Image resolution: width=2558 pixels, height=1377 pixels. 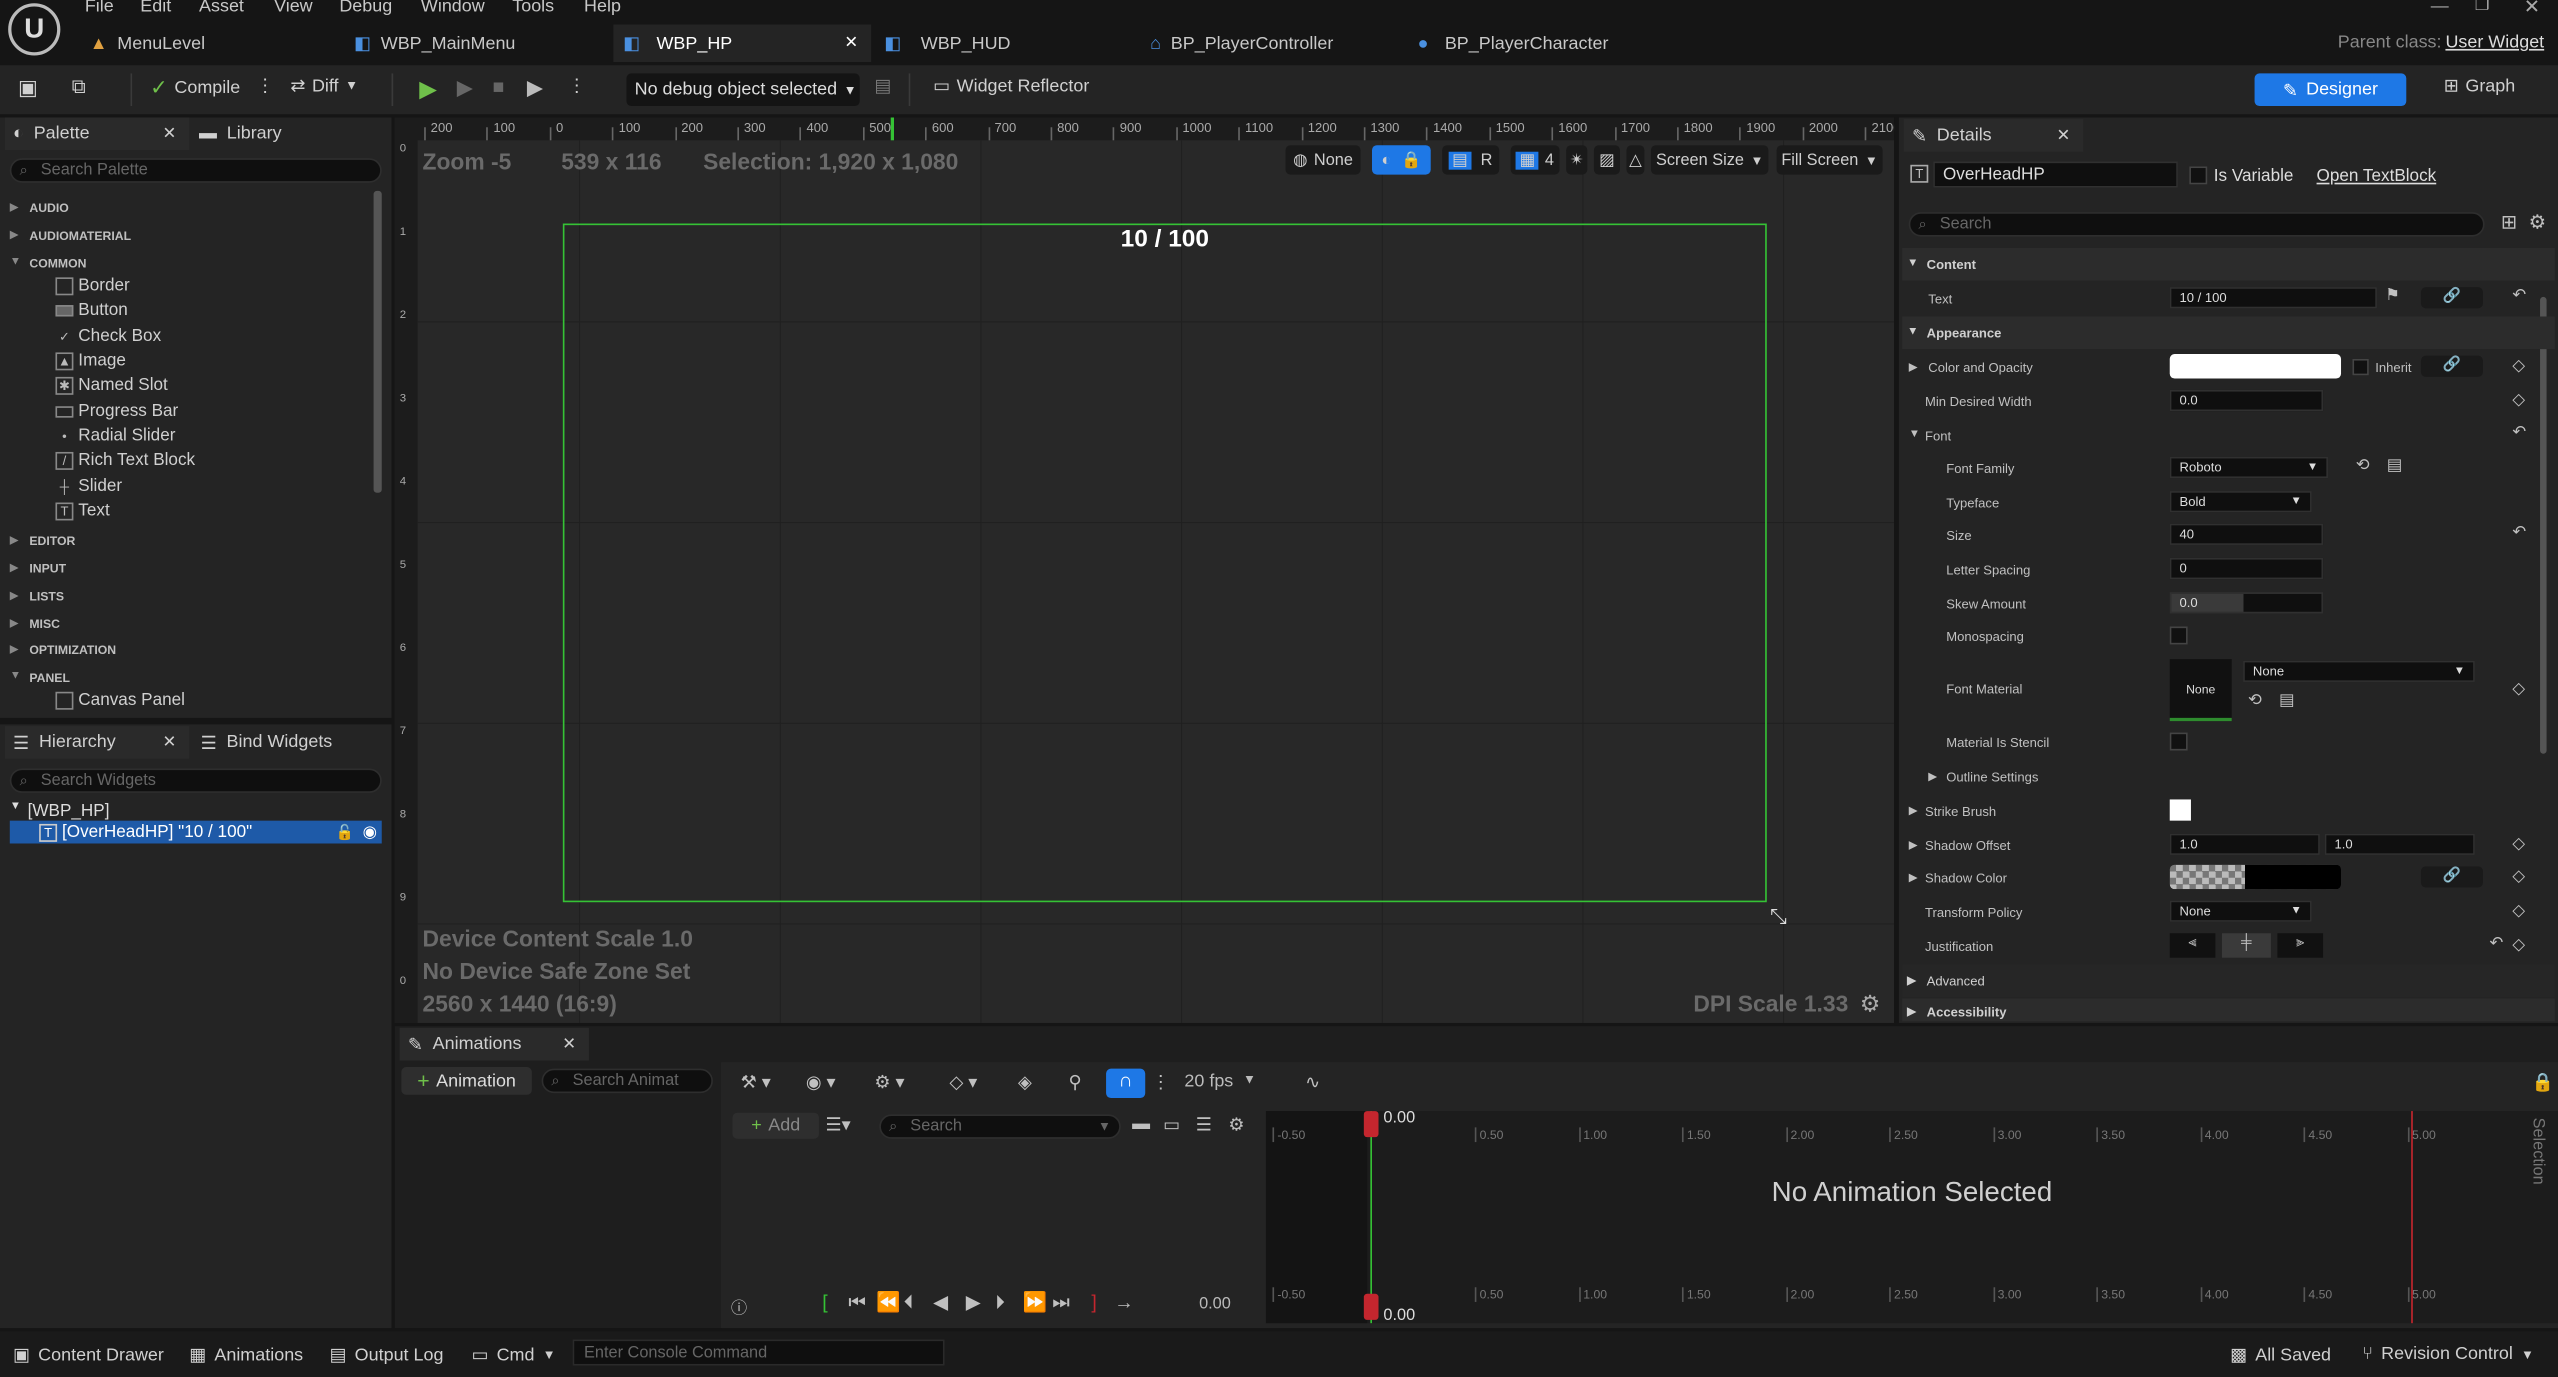 I want to click on prev-frame-icon: ⏴, so click(x=909, y=1303).